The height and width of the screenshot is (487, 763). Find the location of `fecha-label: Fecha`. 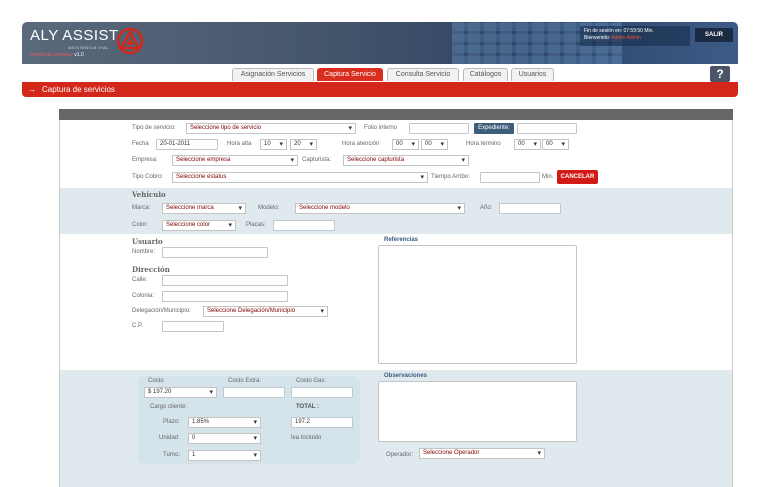

fecha-label: Fecha is located at coordinates (140, 144).